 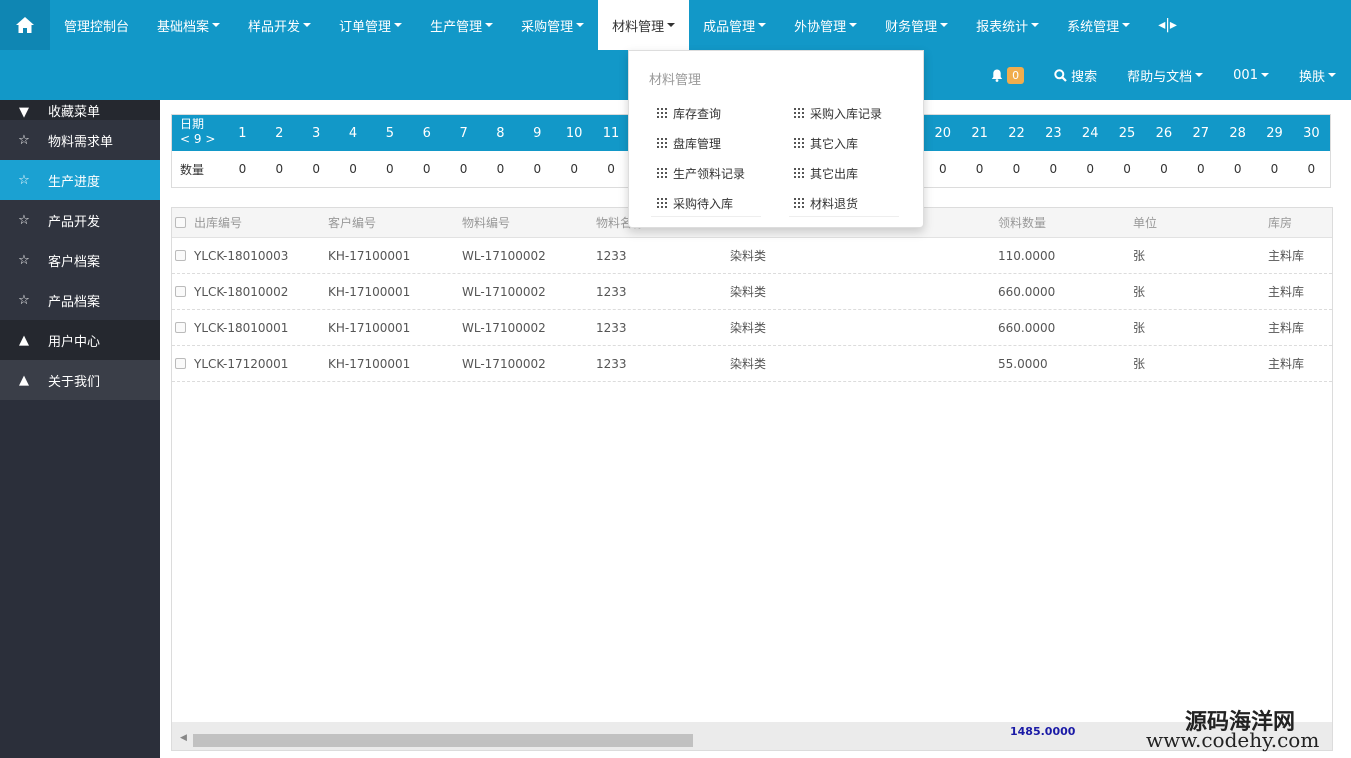 I want to click on header-warehouse: 库房, so click(x=1298, y=222).